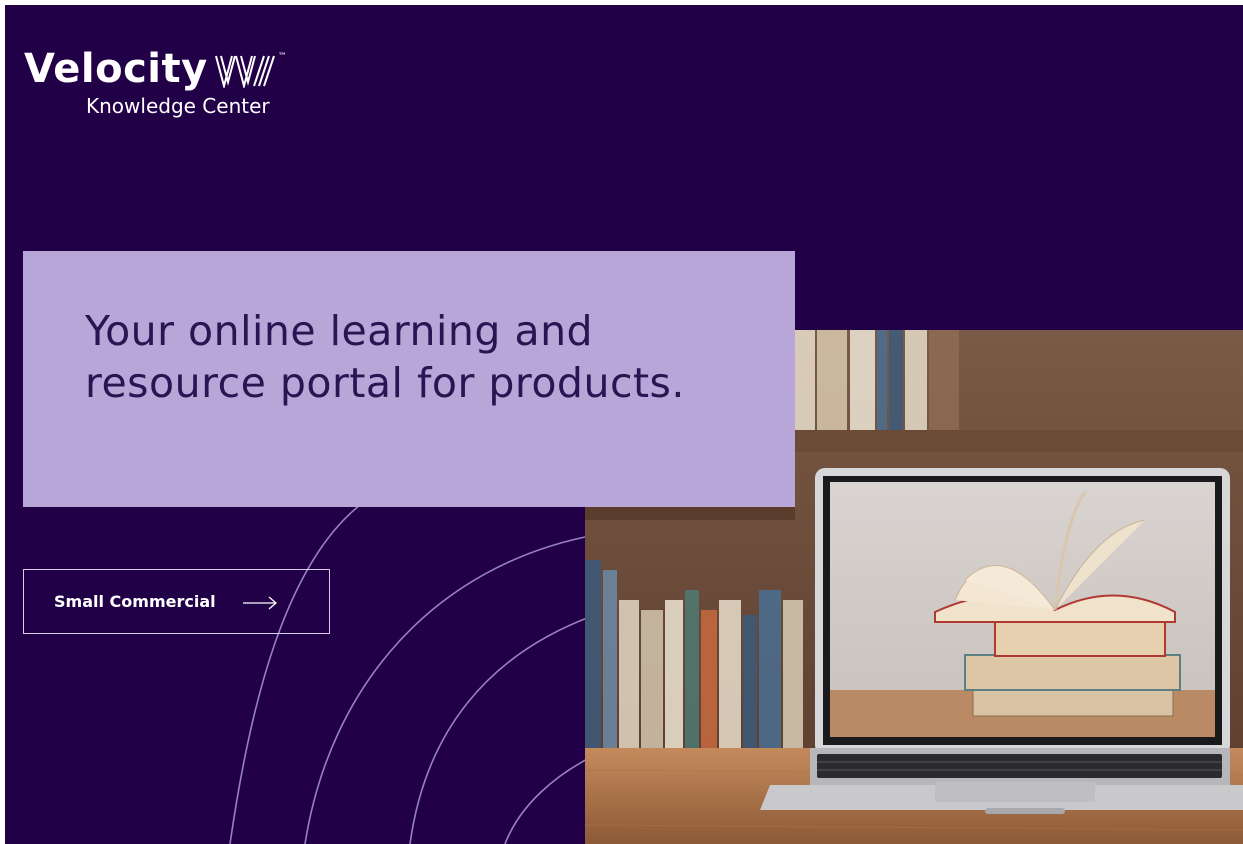 Image resolution: width=1243 pixels, height=844 pixels. I want to click on brand-name: Velocity, so click(116, 69).